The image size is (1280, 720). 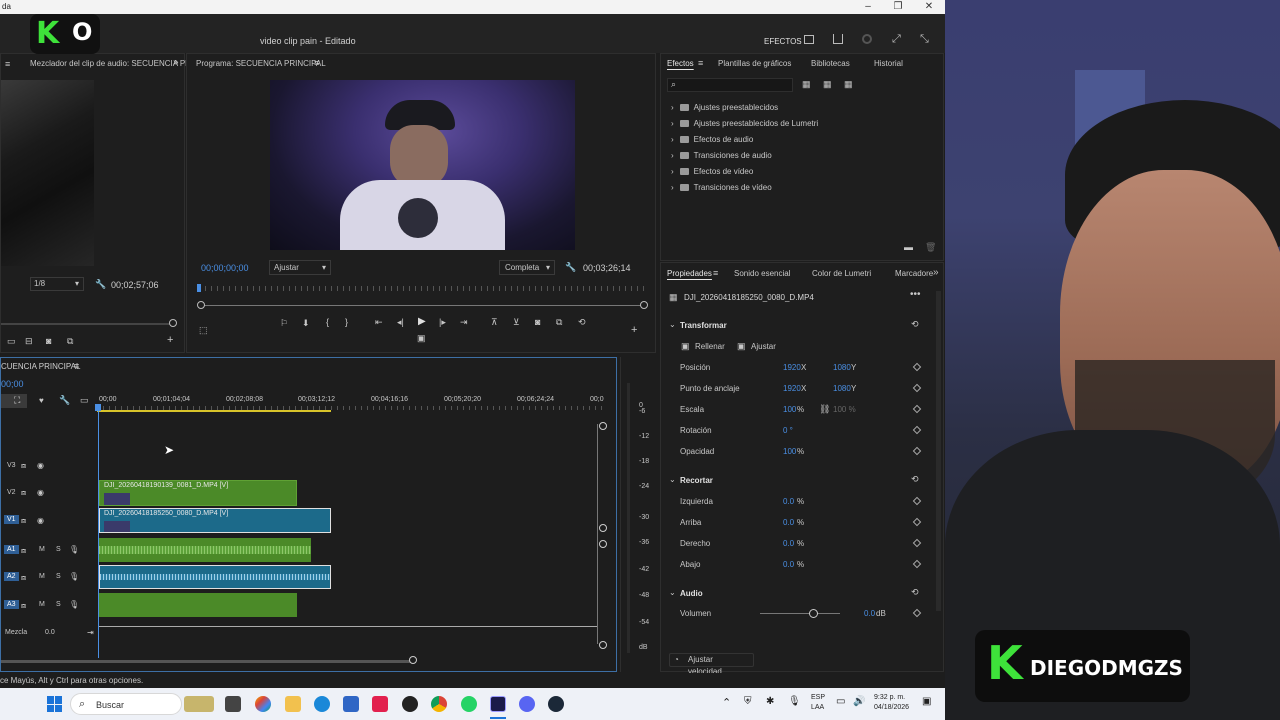 I want to click on a3-clip, so click(x=198, y=605).